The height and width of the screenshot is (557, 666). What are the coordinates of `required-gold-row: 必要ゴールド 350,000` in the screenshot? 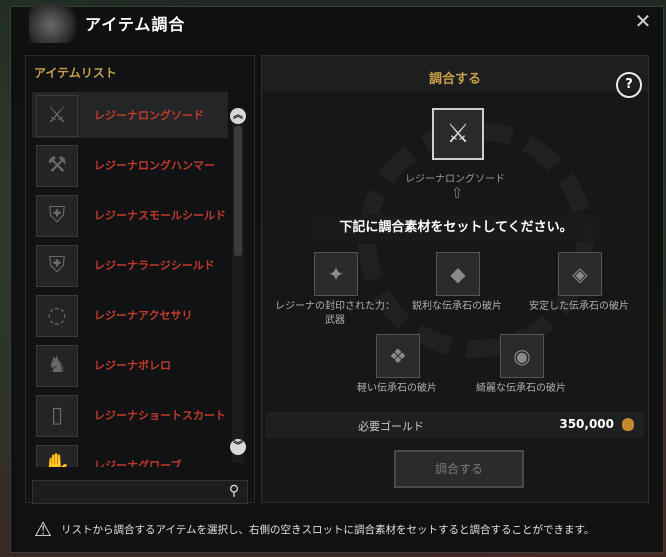 It's located at (455, 425).